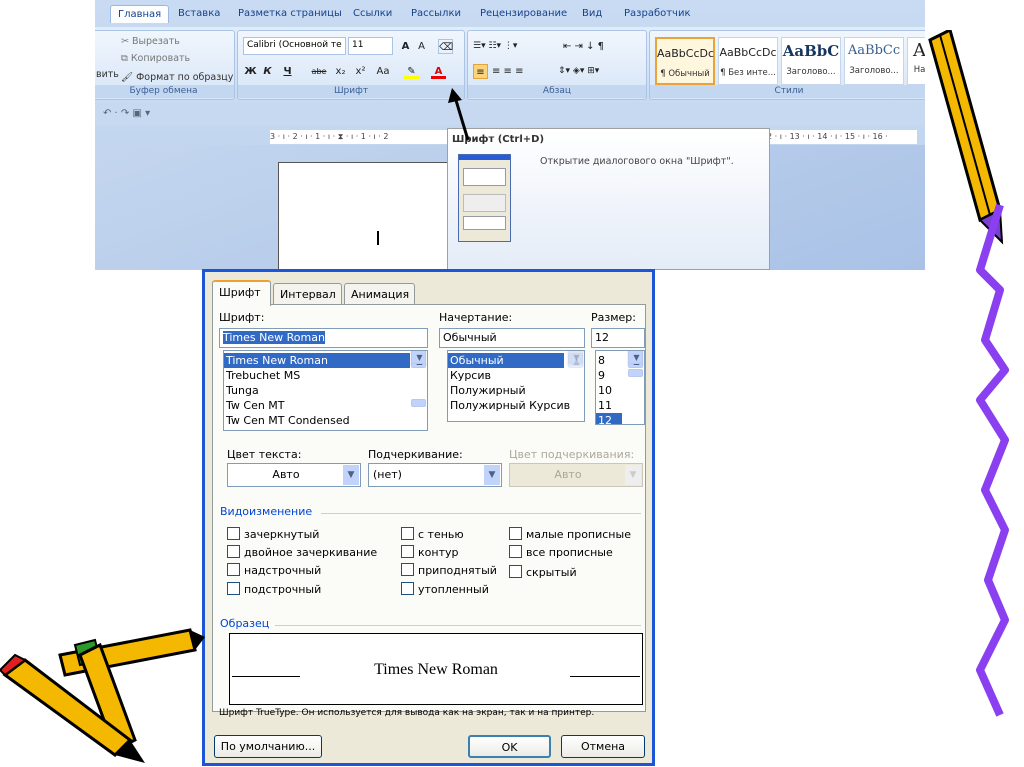 The image size is (1024, 767). Describe the element at coordinates (307, 294) in the screenshot. I see `tab-spacing: Интервал` at that location.